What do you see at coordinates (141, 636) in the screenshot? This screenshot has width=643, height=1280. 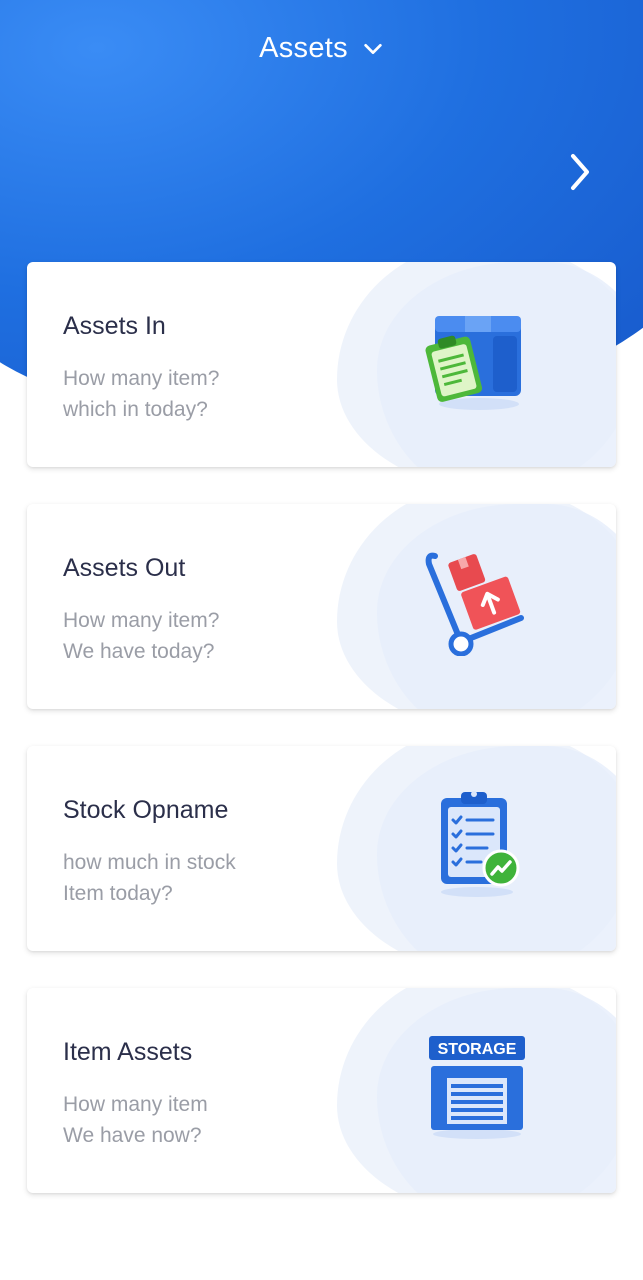 I see `card-subtitle: How many item? We have today?` at bounding box center [141, 636].